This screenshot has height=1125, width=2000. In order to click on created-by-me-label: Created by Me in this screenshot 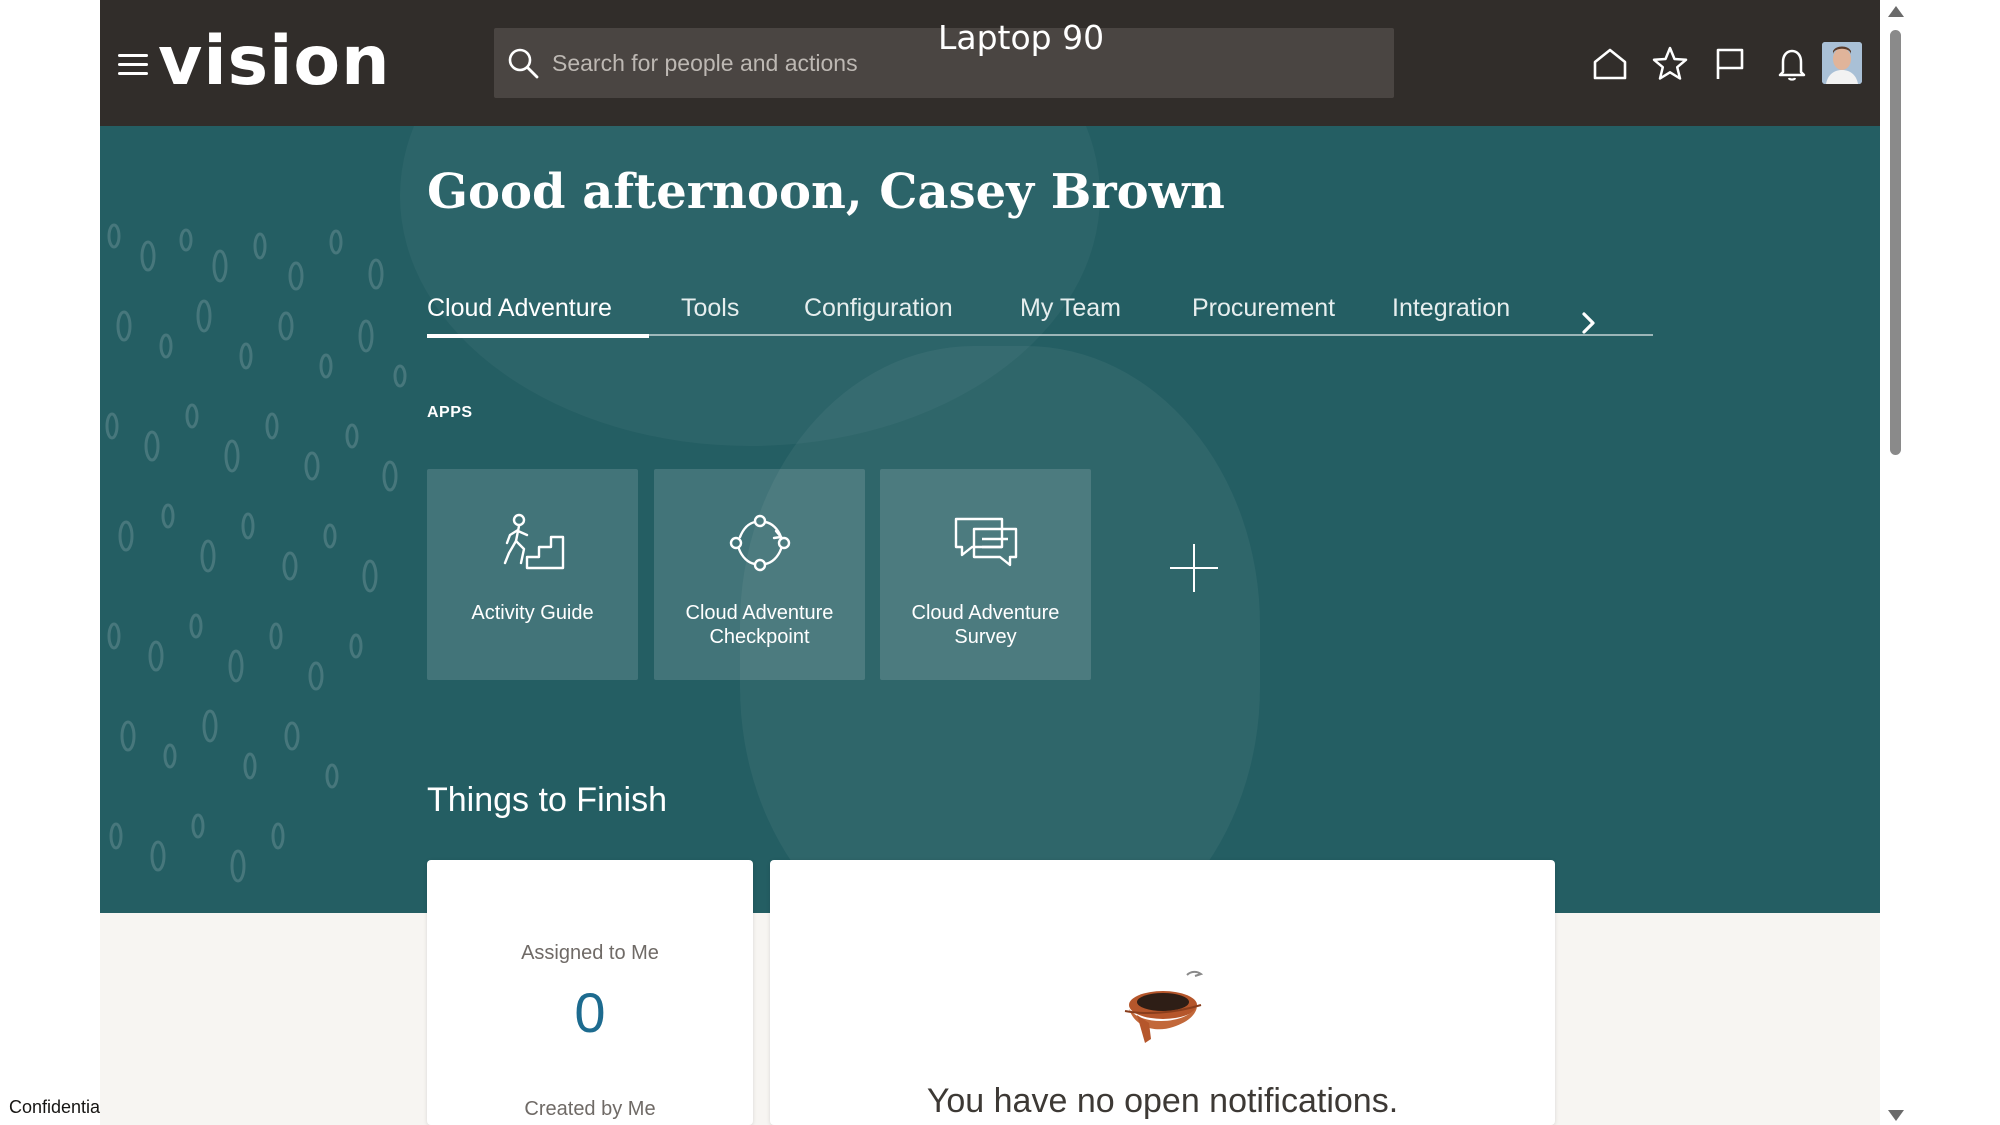, I will do `click(590, 1109)`.